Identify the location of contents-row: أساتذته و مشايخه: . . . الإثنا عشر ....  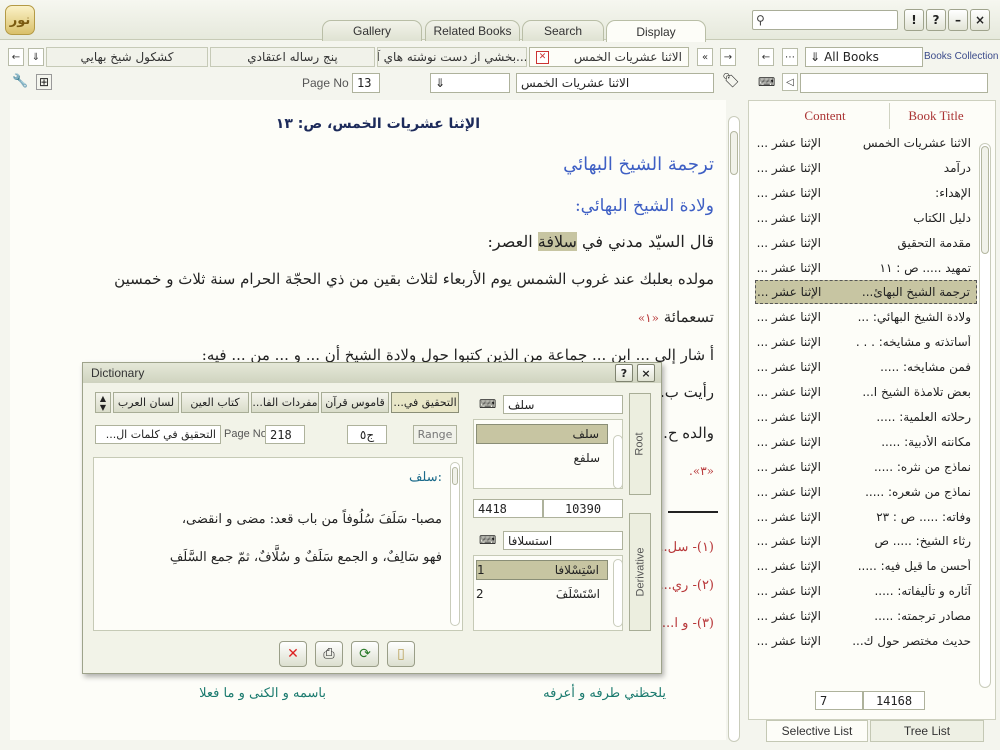
(866, 342).